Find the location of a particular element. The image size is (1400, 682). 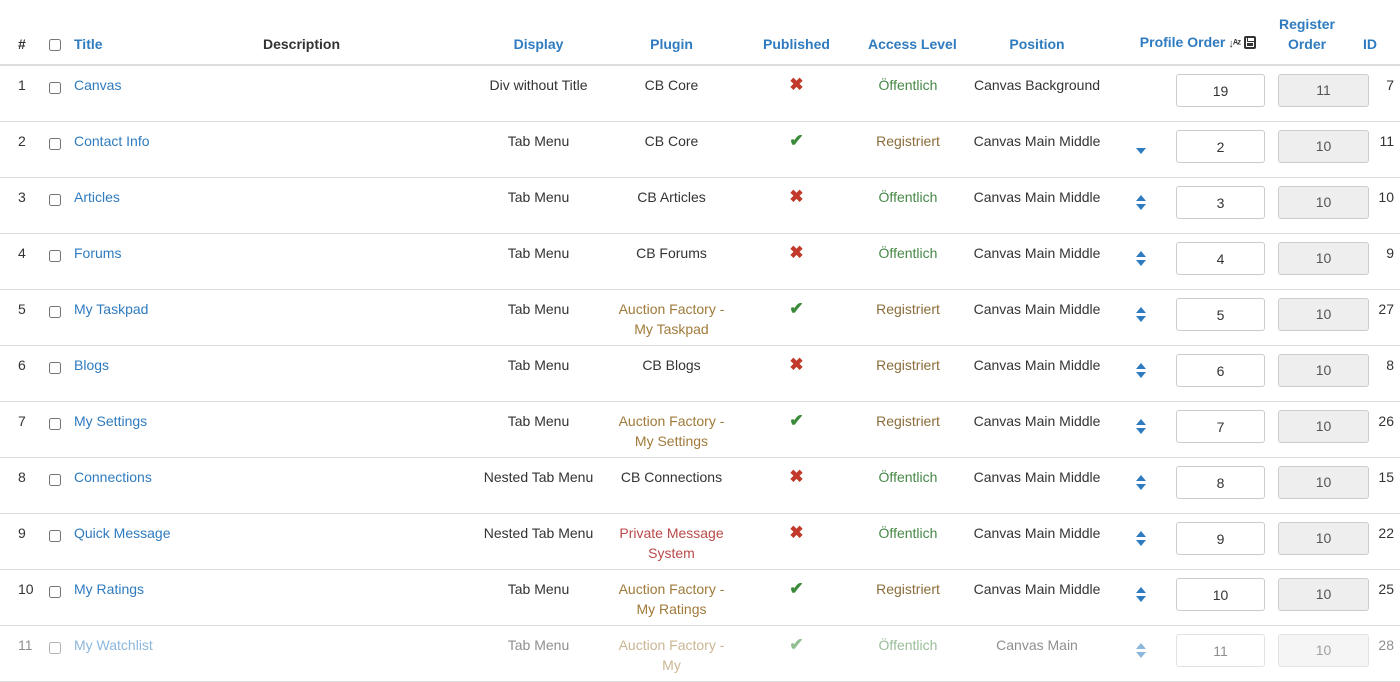

profile-order-input: 8 is located at coordinates (1220, 482).